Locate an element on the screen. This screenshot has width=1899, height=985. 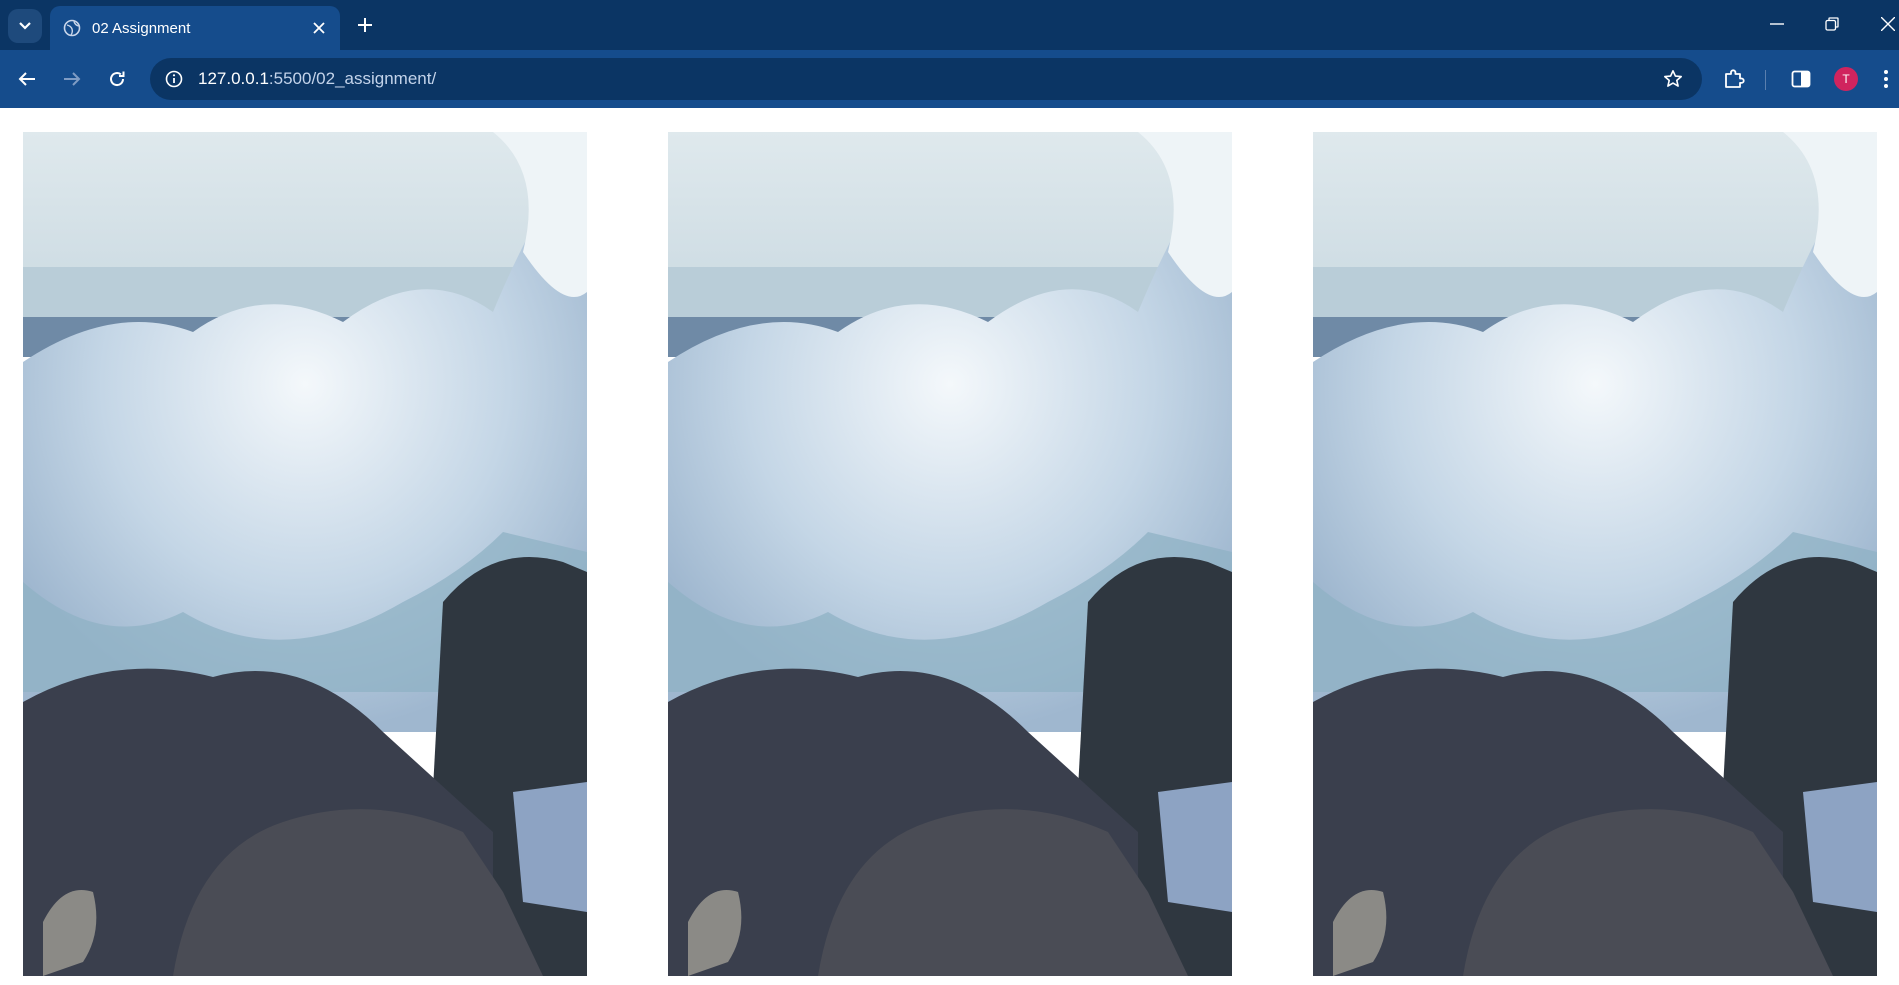
kebab-menu-icon is located at coordinates (1886, 79).